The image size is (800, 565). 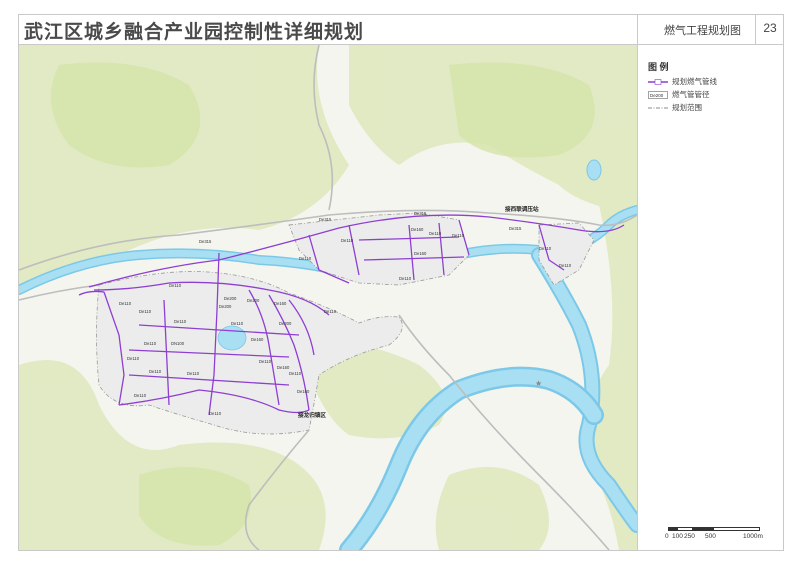 What do you see at coordinates (178, 343) in the screenshot?
I see `pipe-label: DN100` at bounding box center [178, 343].